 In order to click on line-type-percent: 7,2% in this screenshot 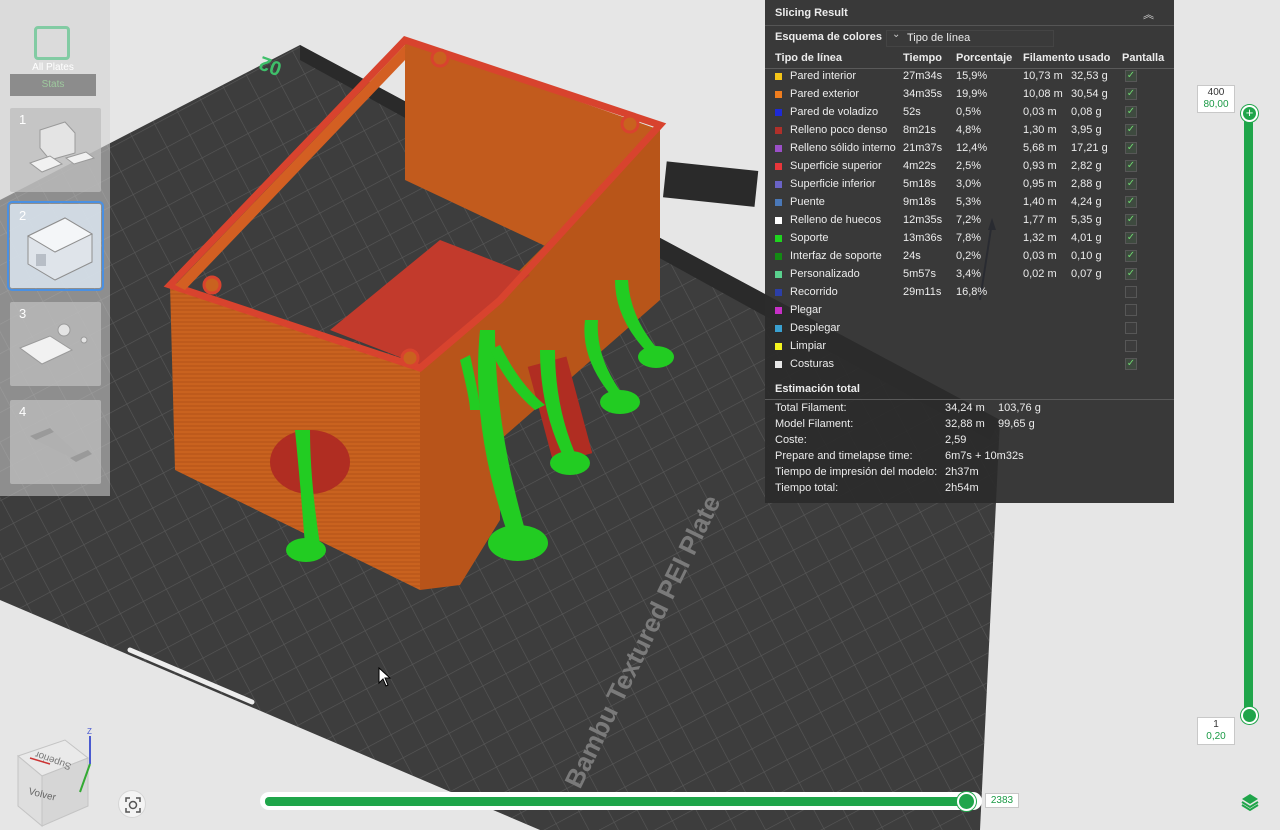, I will do `click(969, 220)`.